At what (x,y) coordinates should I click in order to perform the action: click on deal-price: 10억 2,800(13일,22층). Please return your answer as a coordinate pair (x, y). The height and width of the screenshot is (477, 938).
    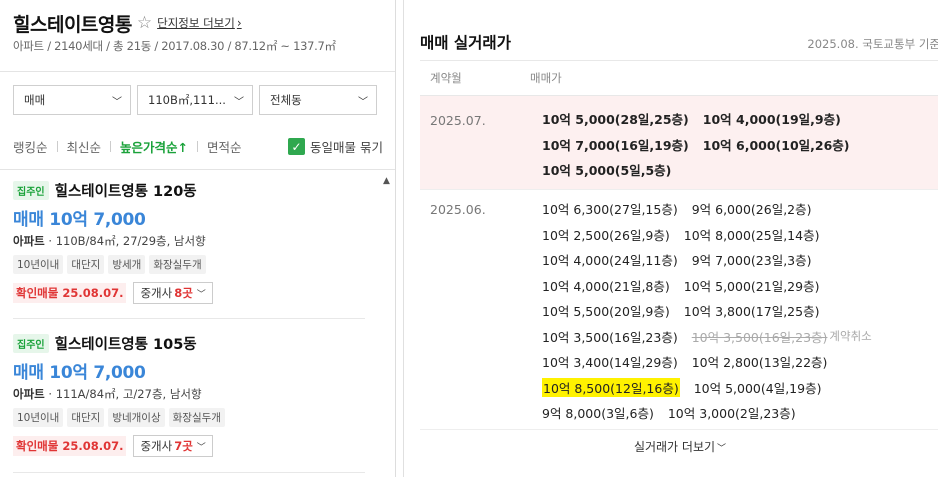
    Looking at the image, I should click on (759, 363).